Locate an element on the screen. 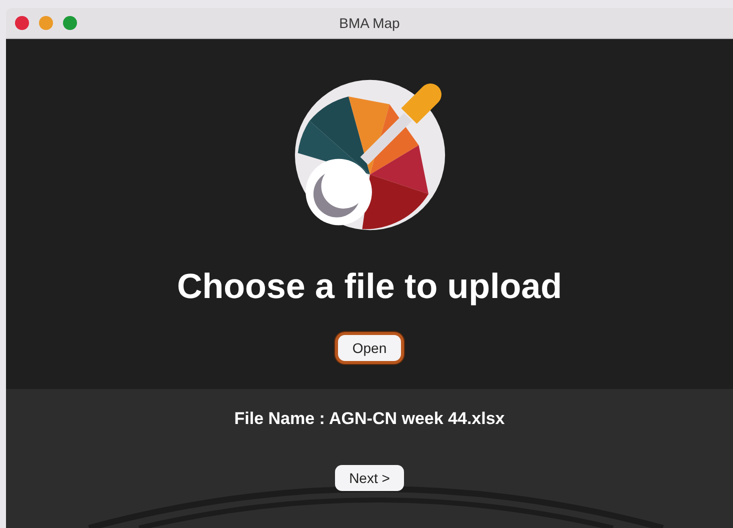  file-name-label: File Name : AGN-CN week 44.xlsx is located at coordinates (369, 419).